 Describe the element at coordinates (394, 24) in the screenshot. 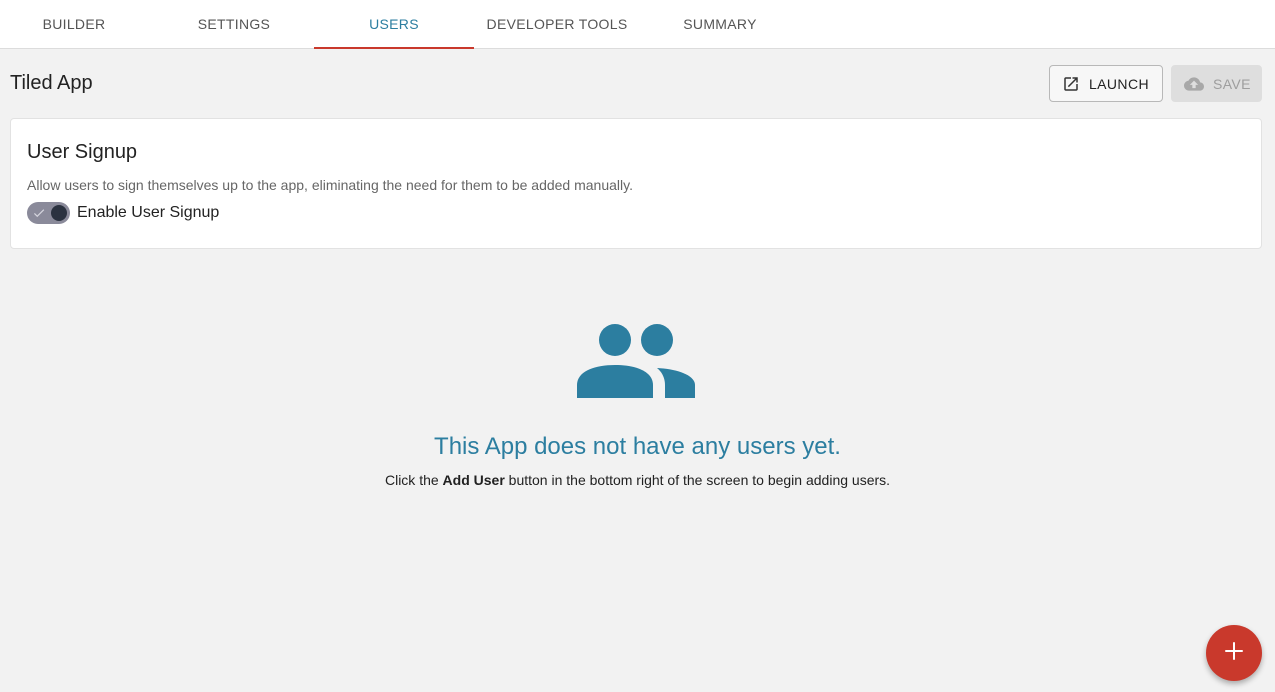

I see `tab-users: USERS` at that location.